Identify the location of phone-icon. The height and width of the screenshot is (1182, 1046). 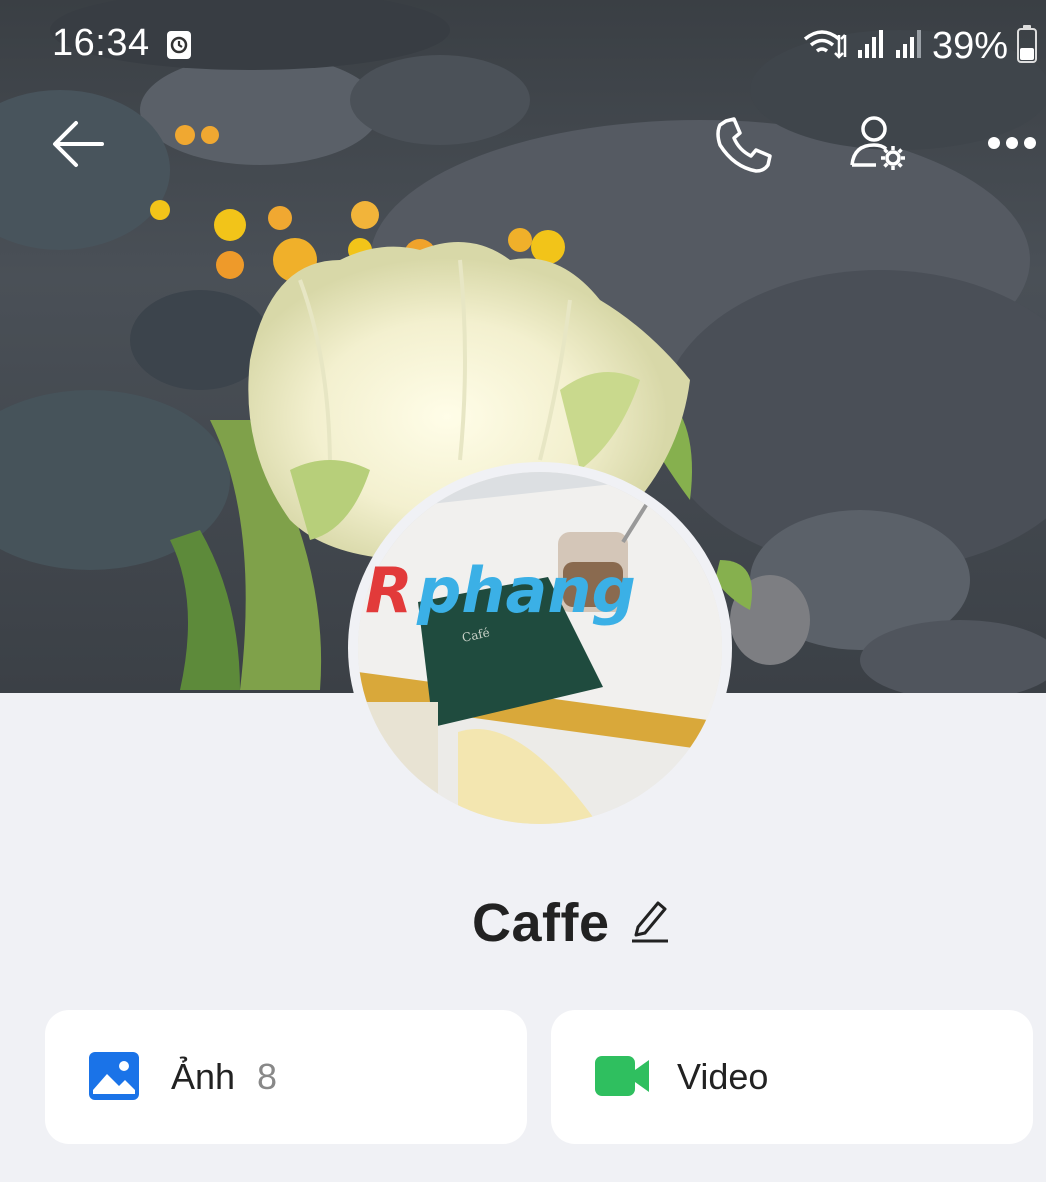
(743, 145).